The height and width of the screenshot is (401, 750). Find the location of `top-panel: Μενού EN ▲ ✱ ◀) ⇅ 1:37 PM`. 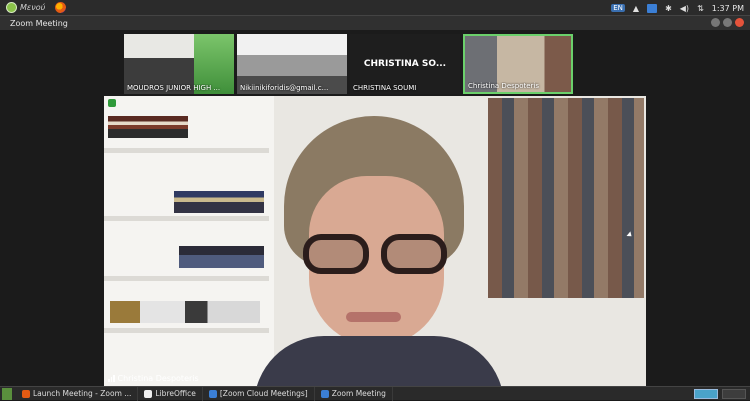

top-panel: Μενού EN ▲ ✱ ◀) ⇅ 1:37 PM is located at coordinates (375, 8).